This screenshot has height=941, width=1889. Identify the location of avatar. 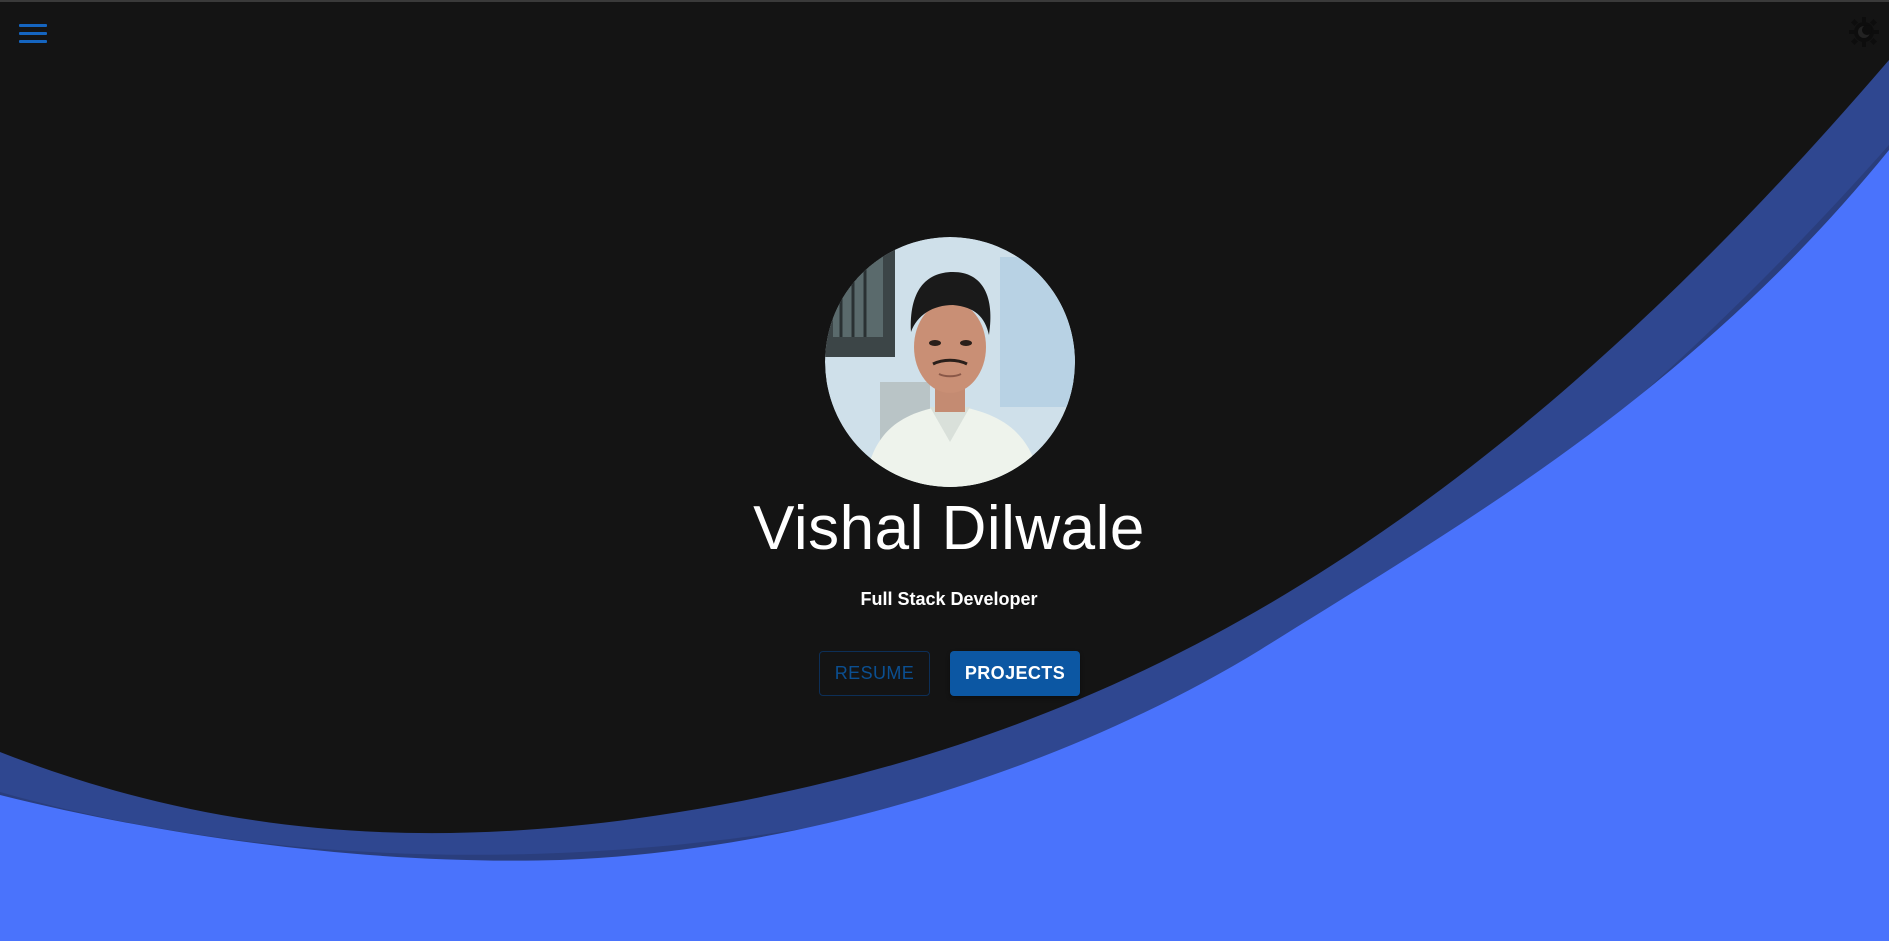
(950, 362).